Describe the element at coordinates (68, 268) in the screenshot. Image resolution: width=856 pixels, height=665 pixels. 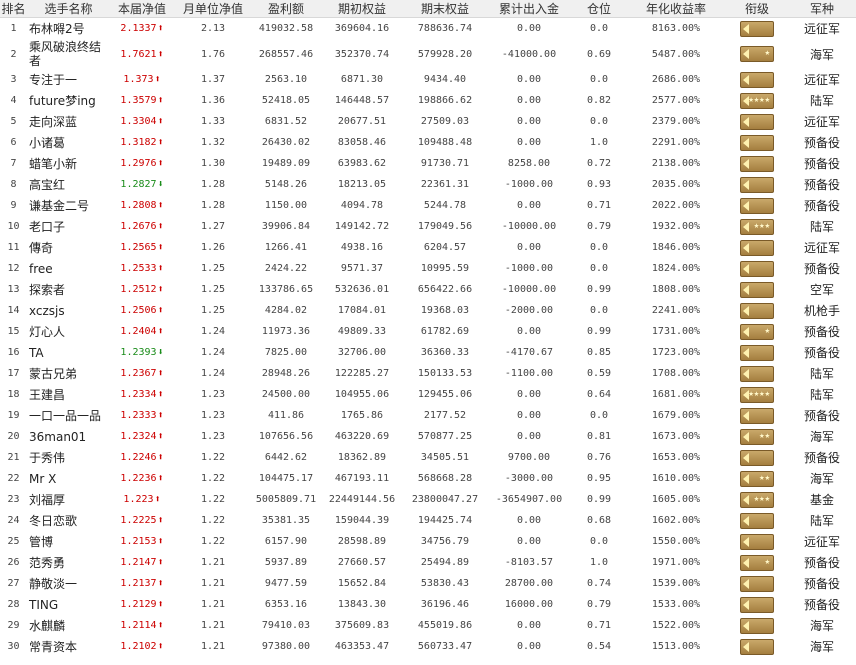
I see `player-name-link: free` at that location.